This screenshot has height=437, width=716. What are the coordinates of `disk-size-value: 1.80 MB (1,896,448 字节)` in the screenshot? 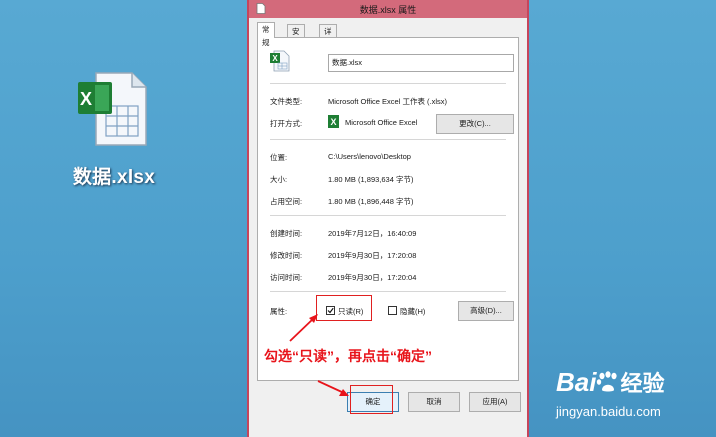 It's located at (371, 201).